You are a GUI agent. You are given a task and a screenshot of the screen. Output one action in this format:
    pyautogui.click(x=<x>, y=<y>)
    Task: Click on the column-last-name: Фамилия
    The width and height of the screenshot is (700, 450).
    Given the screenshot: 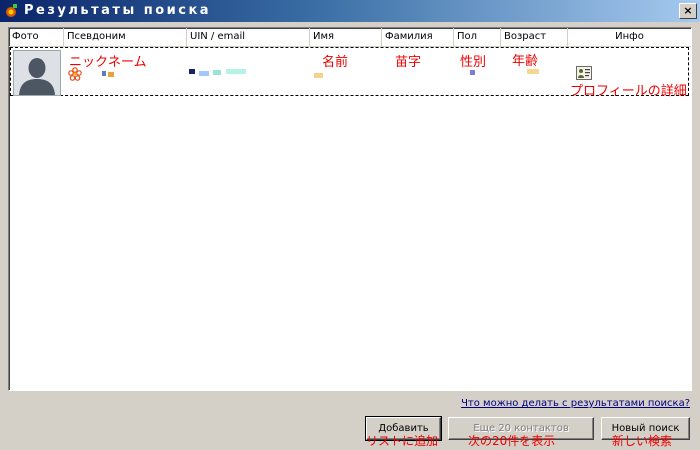 What is the action you would take?
    pyautogui.click(x=418, y=37)
    